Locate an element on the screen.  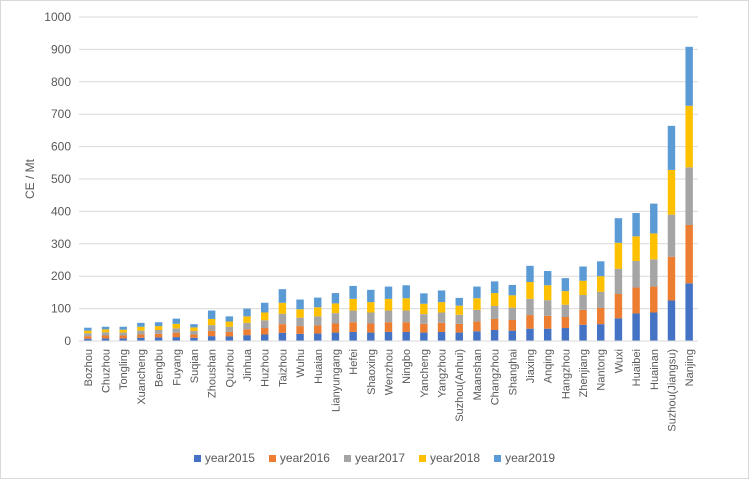
y-axis-ticks: 0 100 200 300 400 500 600 700 800 900 1000 is located at coordinates (57, 179).